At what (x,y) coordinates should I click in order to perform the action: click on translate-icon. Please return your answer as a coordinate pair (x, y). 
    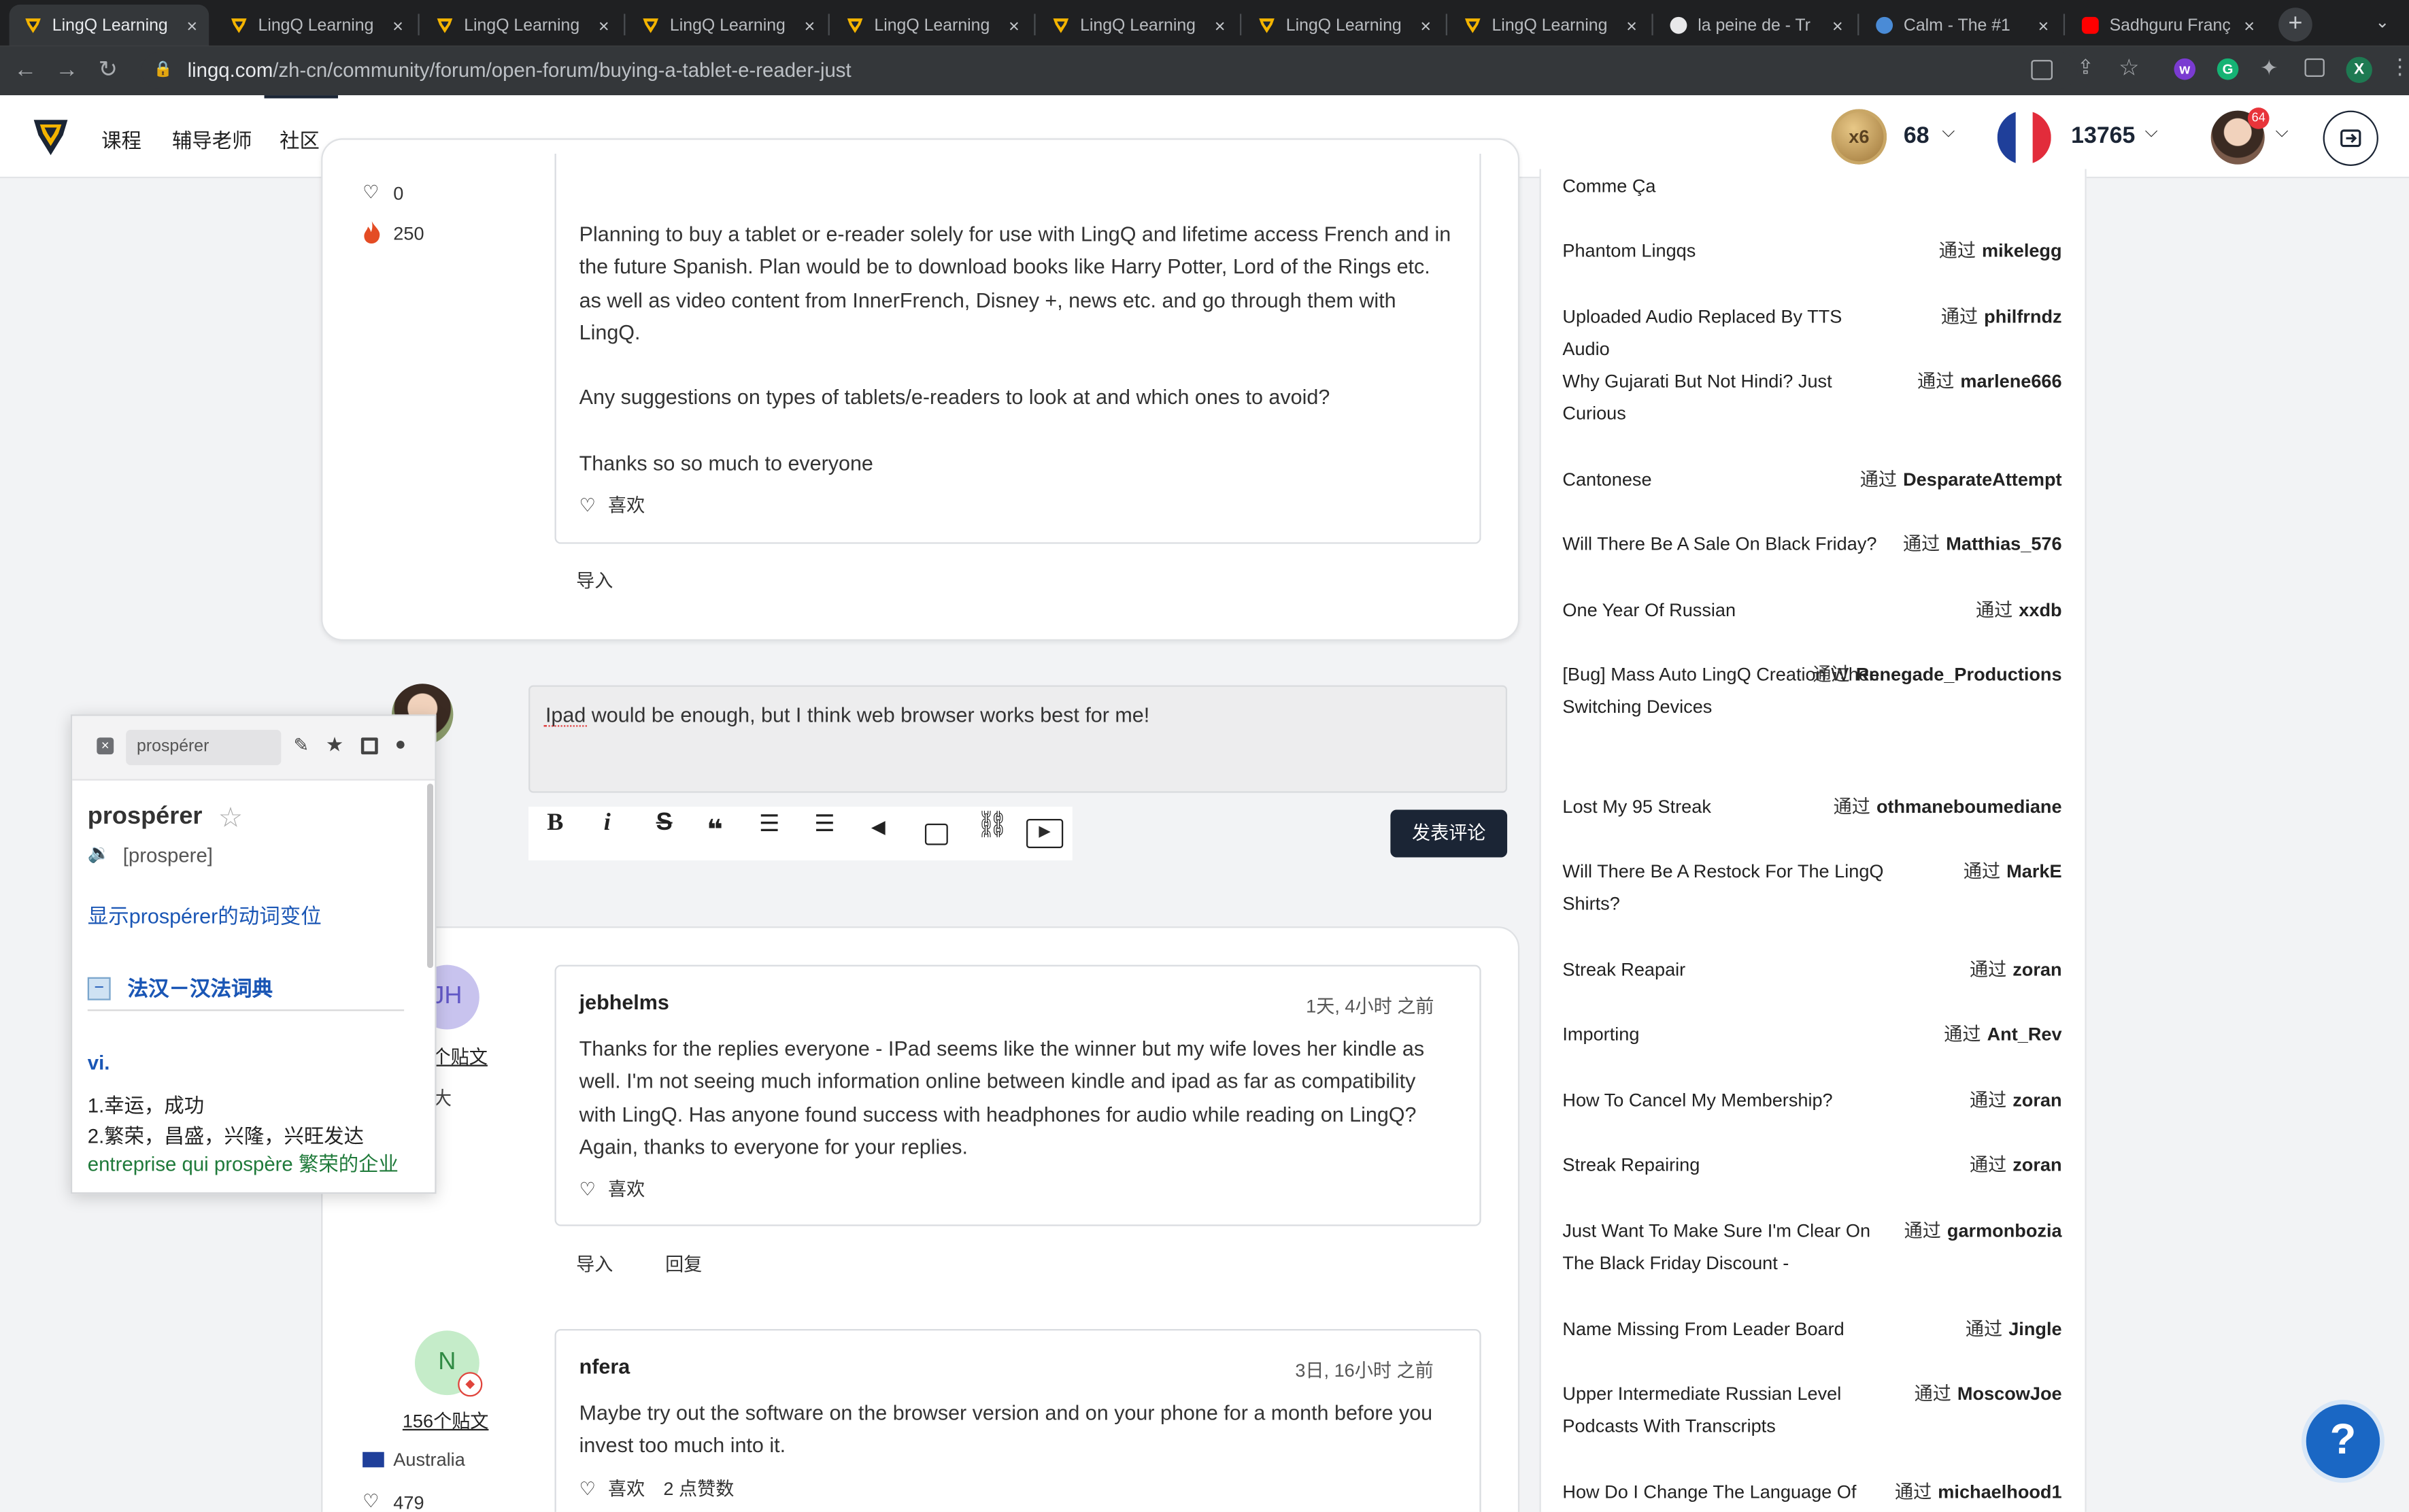
    Looking at the image, I should click on (2042, 70).